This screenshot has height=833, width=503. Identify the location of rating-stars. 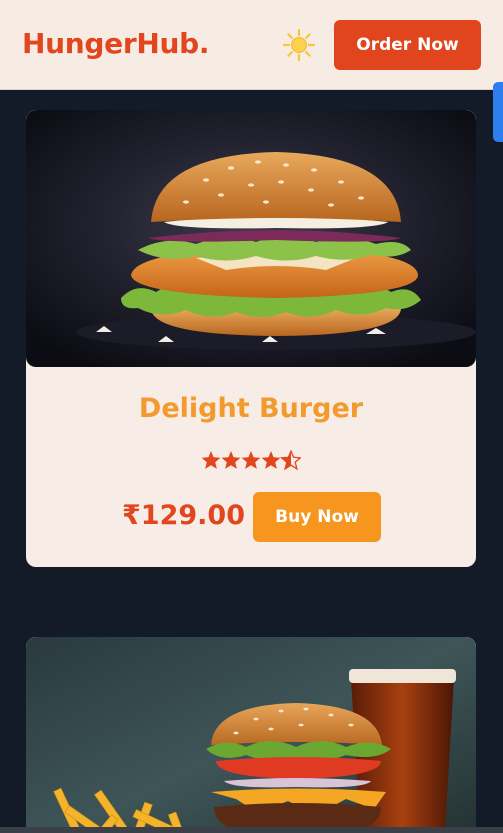
(251, 460).